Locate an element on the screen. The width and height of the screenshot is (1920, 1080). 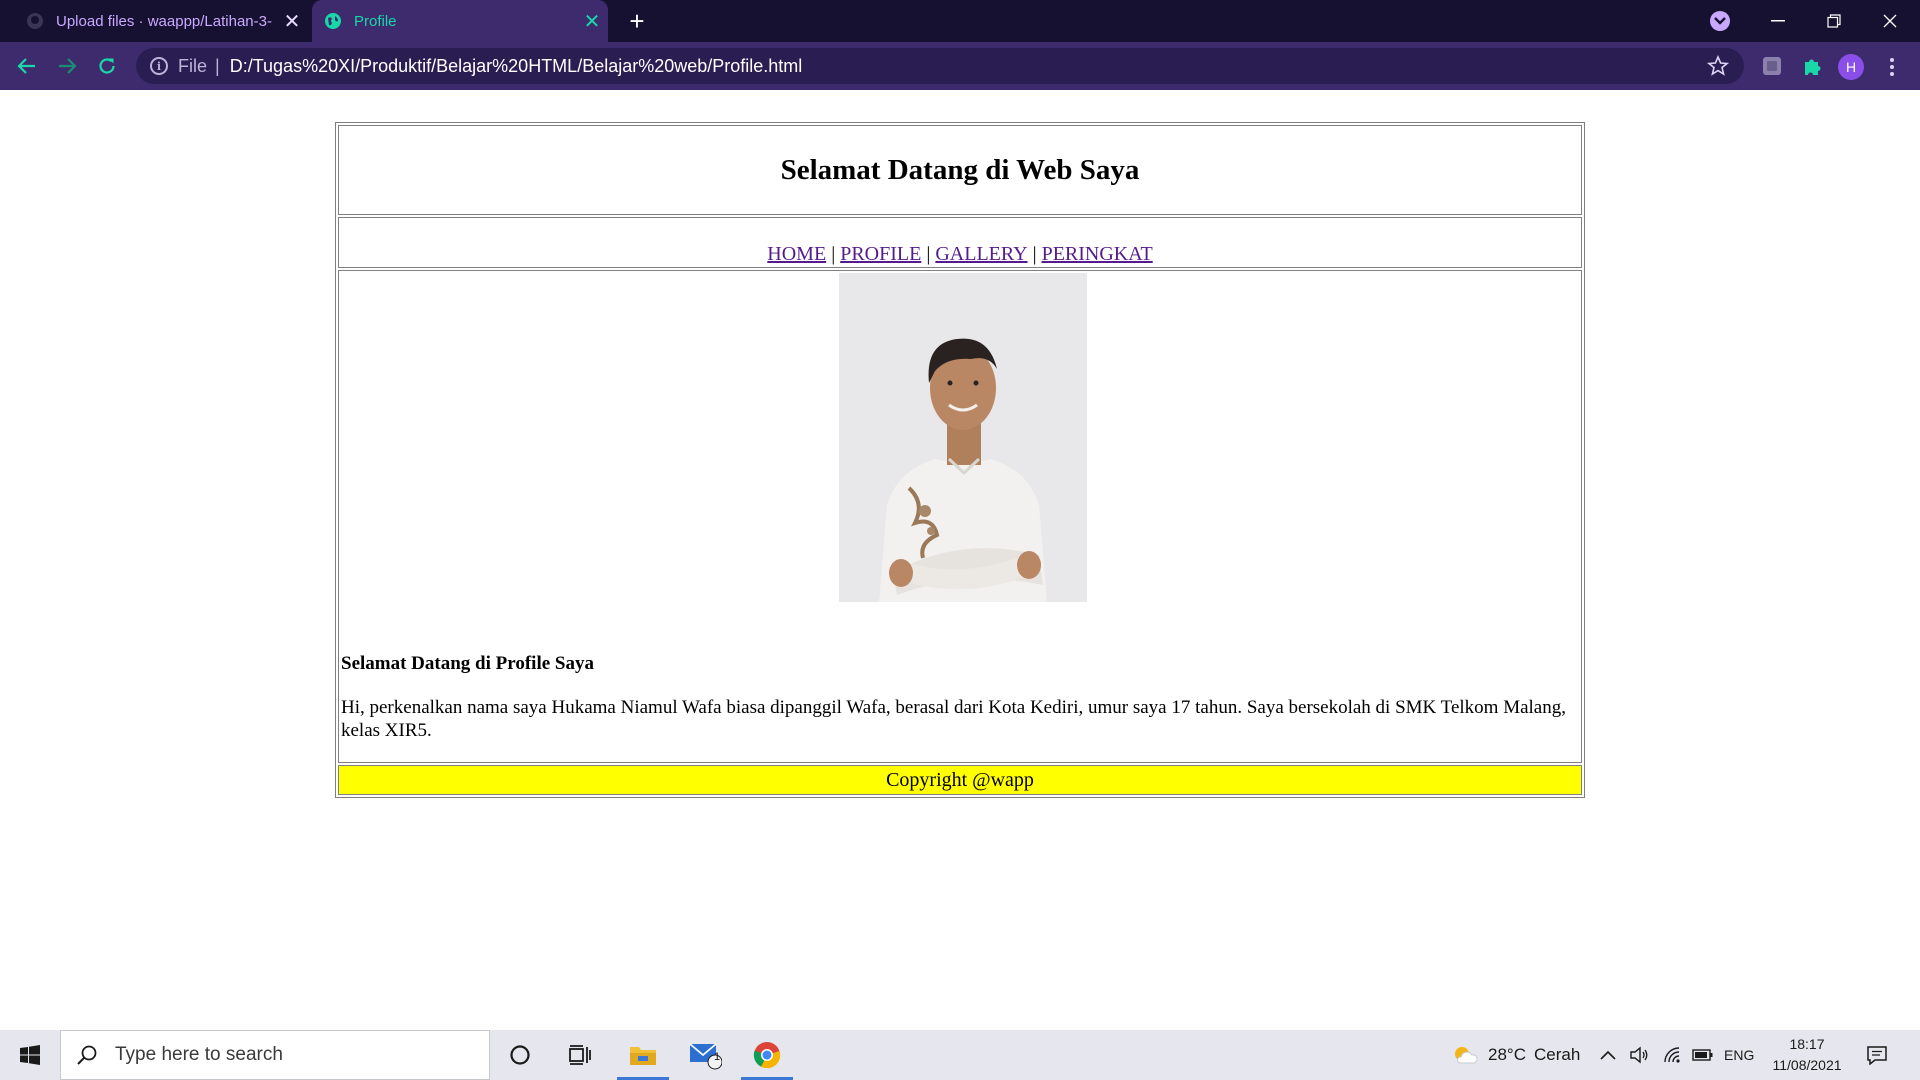
file-explorer-button is located at coordinates (643, 1055).